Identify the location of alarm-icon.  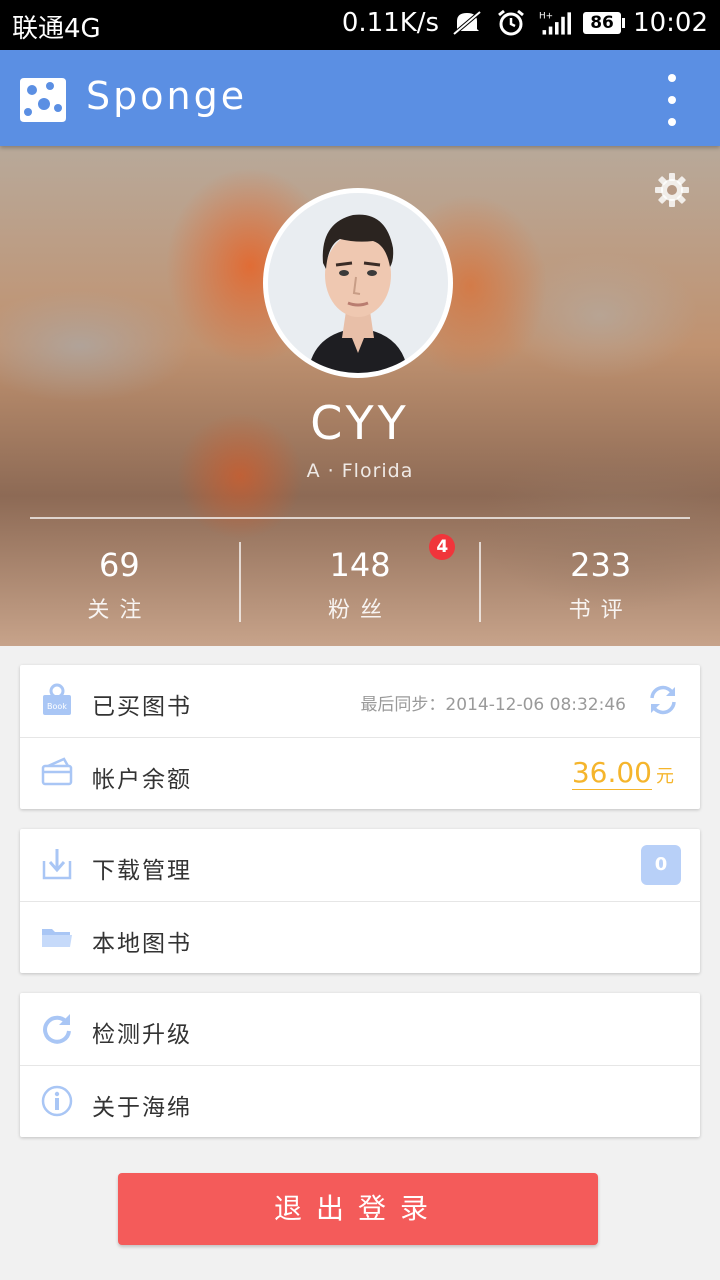
(511, 22).